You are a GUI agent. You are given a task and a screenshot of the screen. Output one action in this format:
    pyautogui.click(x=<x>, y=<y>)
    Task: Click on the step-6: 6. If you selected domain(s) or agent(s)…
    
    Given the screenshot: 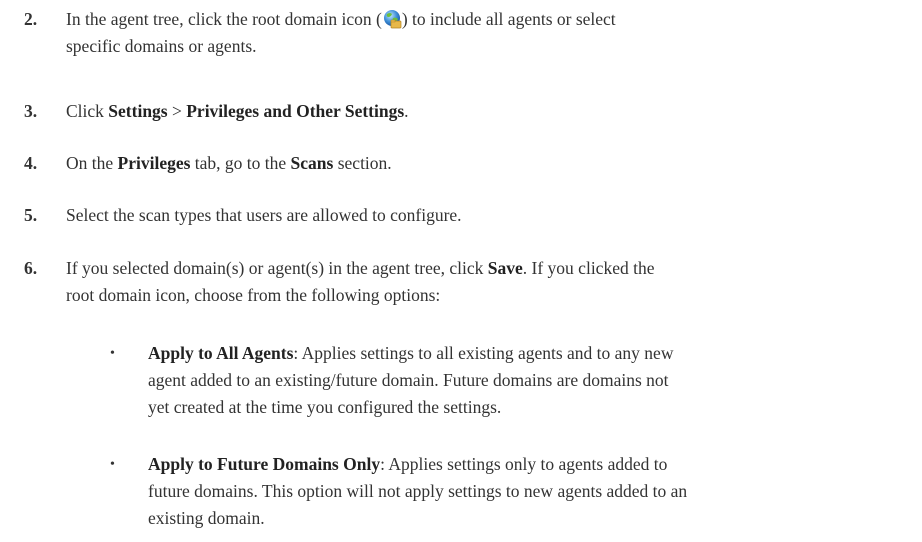 What is the action you would take?
    pyautogui.click(x=464, y=282)
    